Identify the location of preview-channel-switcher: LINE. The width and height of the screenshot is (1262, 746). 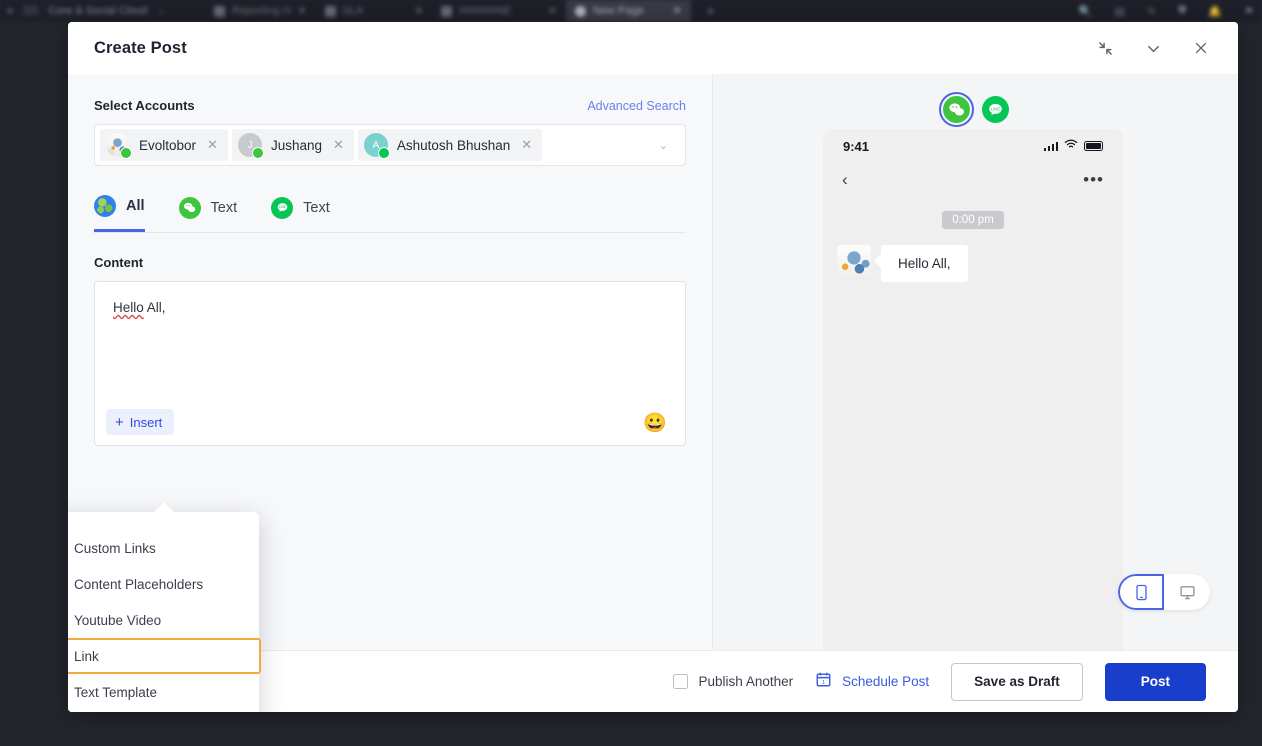
(973, 109).